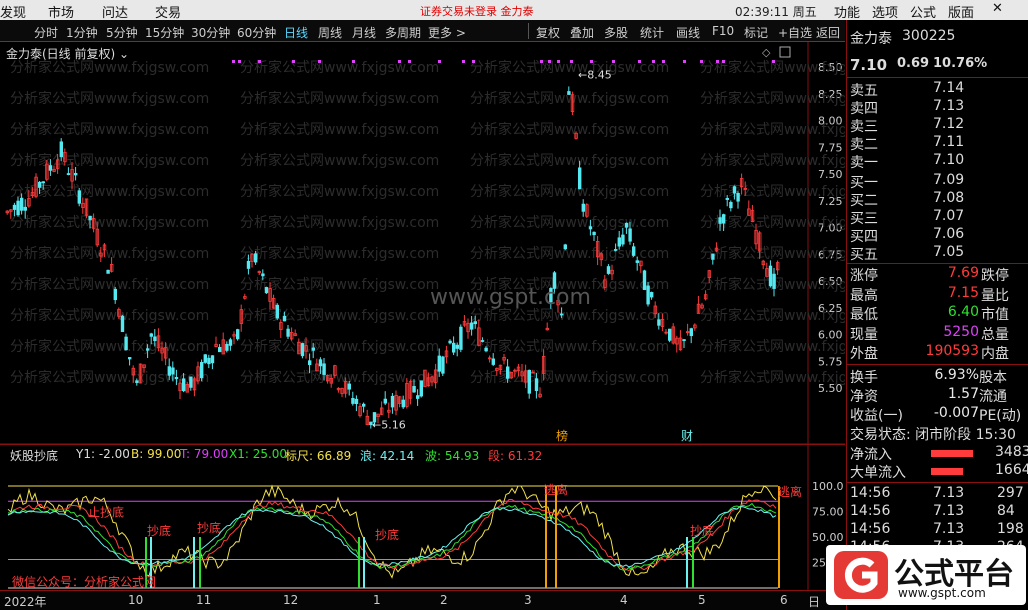 Image resolution: width=1028 pixels, height=610 pixels. What do you see at coordinates (687, 436) in the screenshot?
I see `tag-cai: 财` at bounding box center [687, 436].